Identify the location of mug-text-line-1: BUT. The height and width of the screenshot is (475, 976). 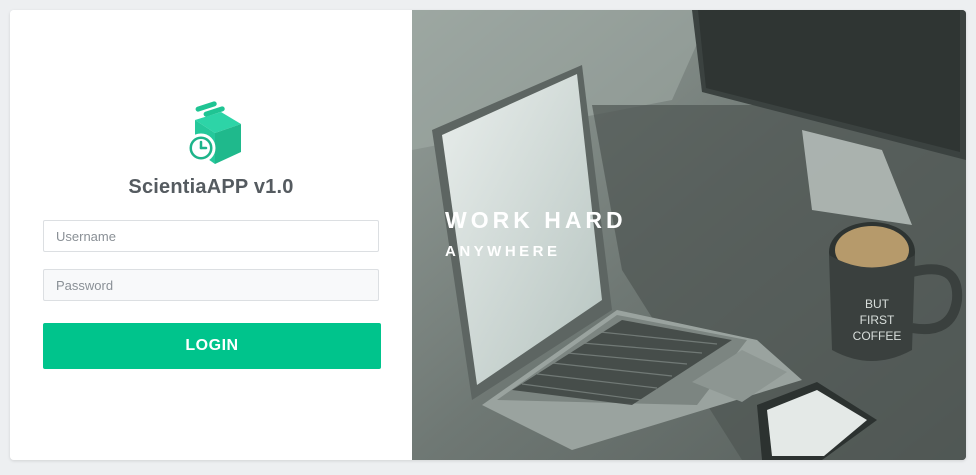
(877, 304).